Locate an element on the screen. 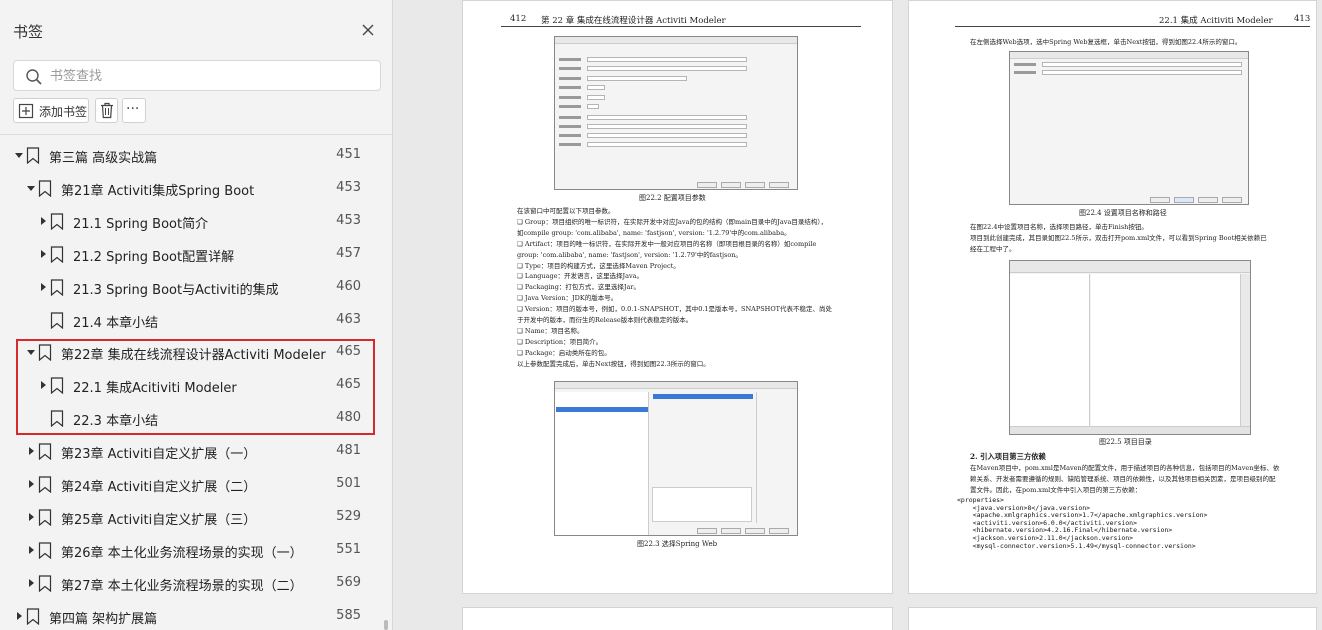 This screenshot has width=1322, height=630. bookmark-item: 22.1 集成Acitiviti Modeler 465 is located at coordinates (190, 385).